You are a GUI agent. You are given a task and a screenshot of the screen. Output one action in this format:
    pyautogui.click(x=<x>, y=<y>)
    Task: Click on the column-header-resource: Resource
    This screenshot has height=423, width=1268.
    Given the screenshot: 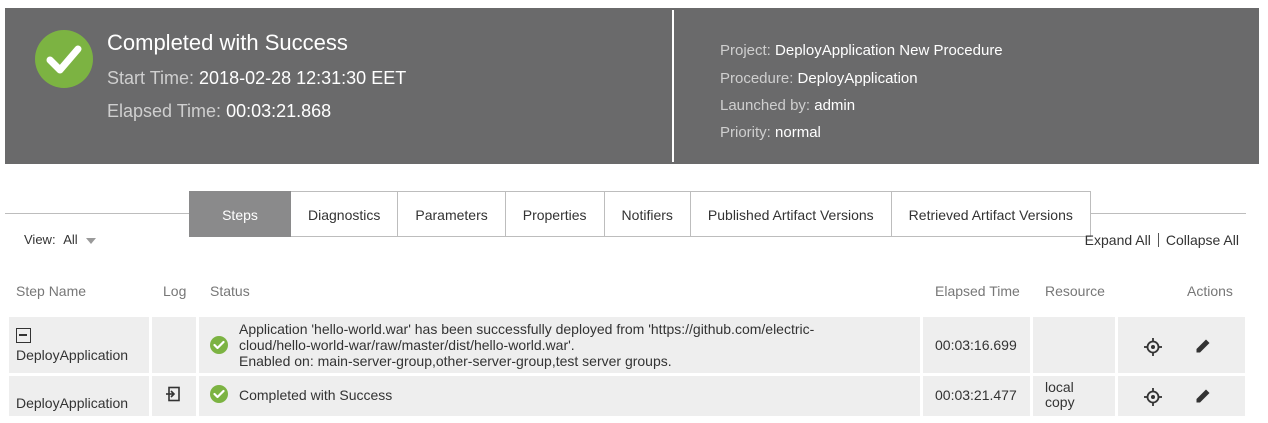 What is the action you would take?
    pyautogui.click(x=1075, y=291)
    